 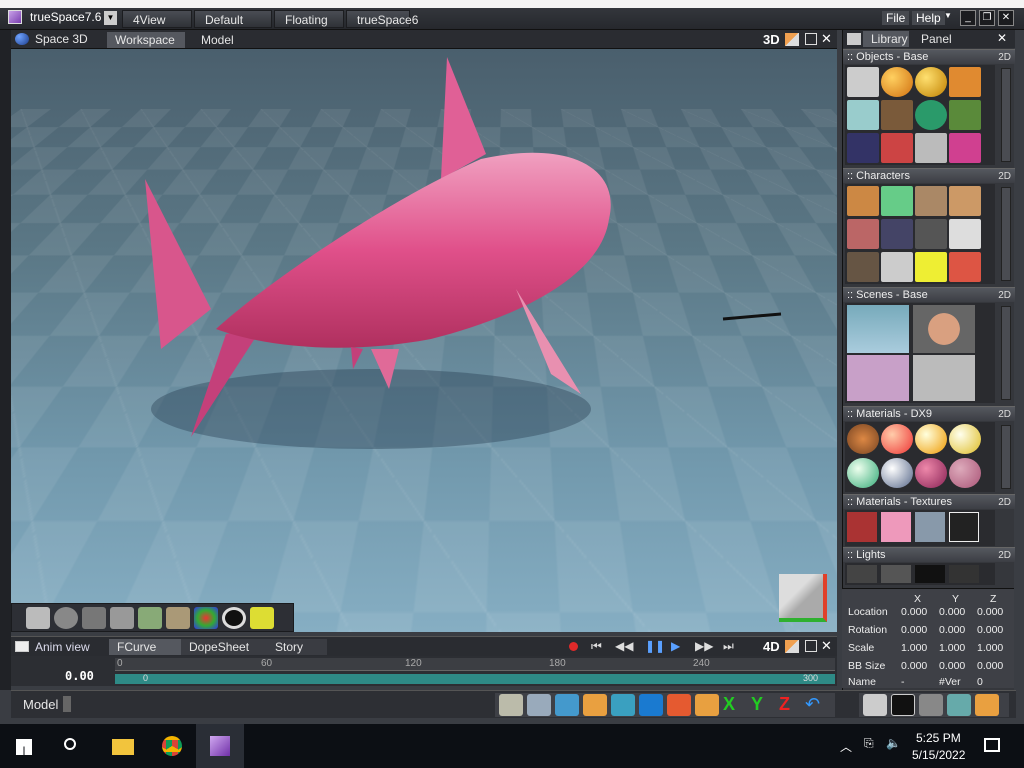 What do you see at coordinates (511, 705) in the screenshot?
I see `move-tool-icon` at bounding box center [511, 705].